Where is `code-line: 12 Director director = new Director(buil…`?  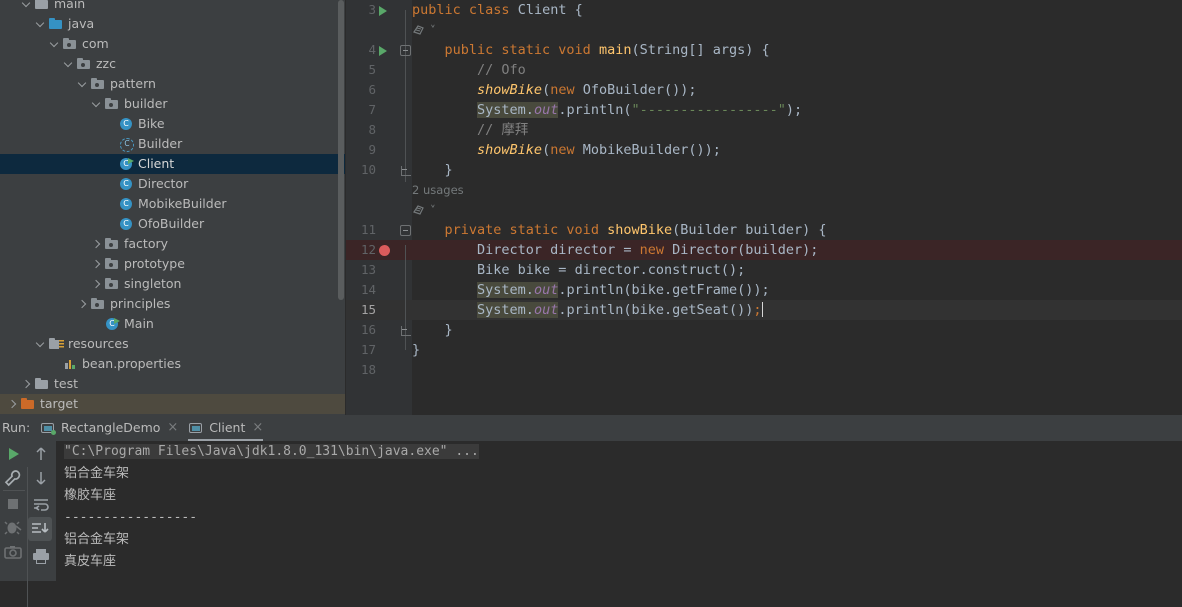 code-line: 12 Director director = new Director(buil… is located at coordinates (764, 250).